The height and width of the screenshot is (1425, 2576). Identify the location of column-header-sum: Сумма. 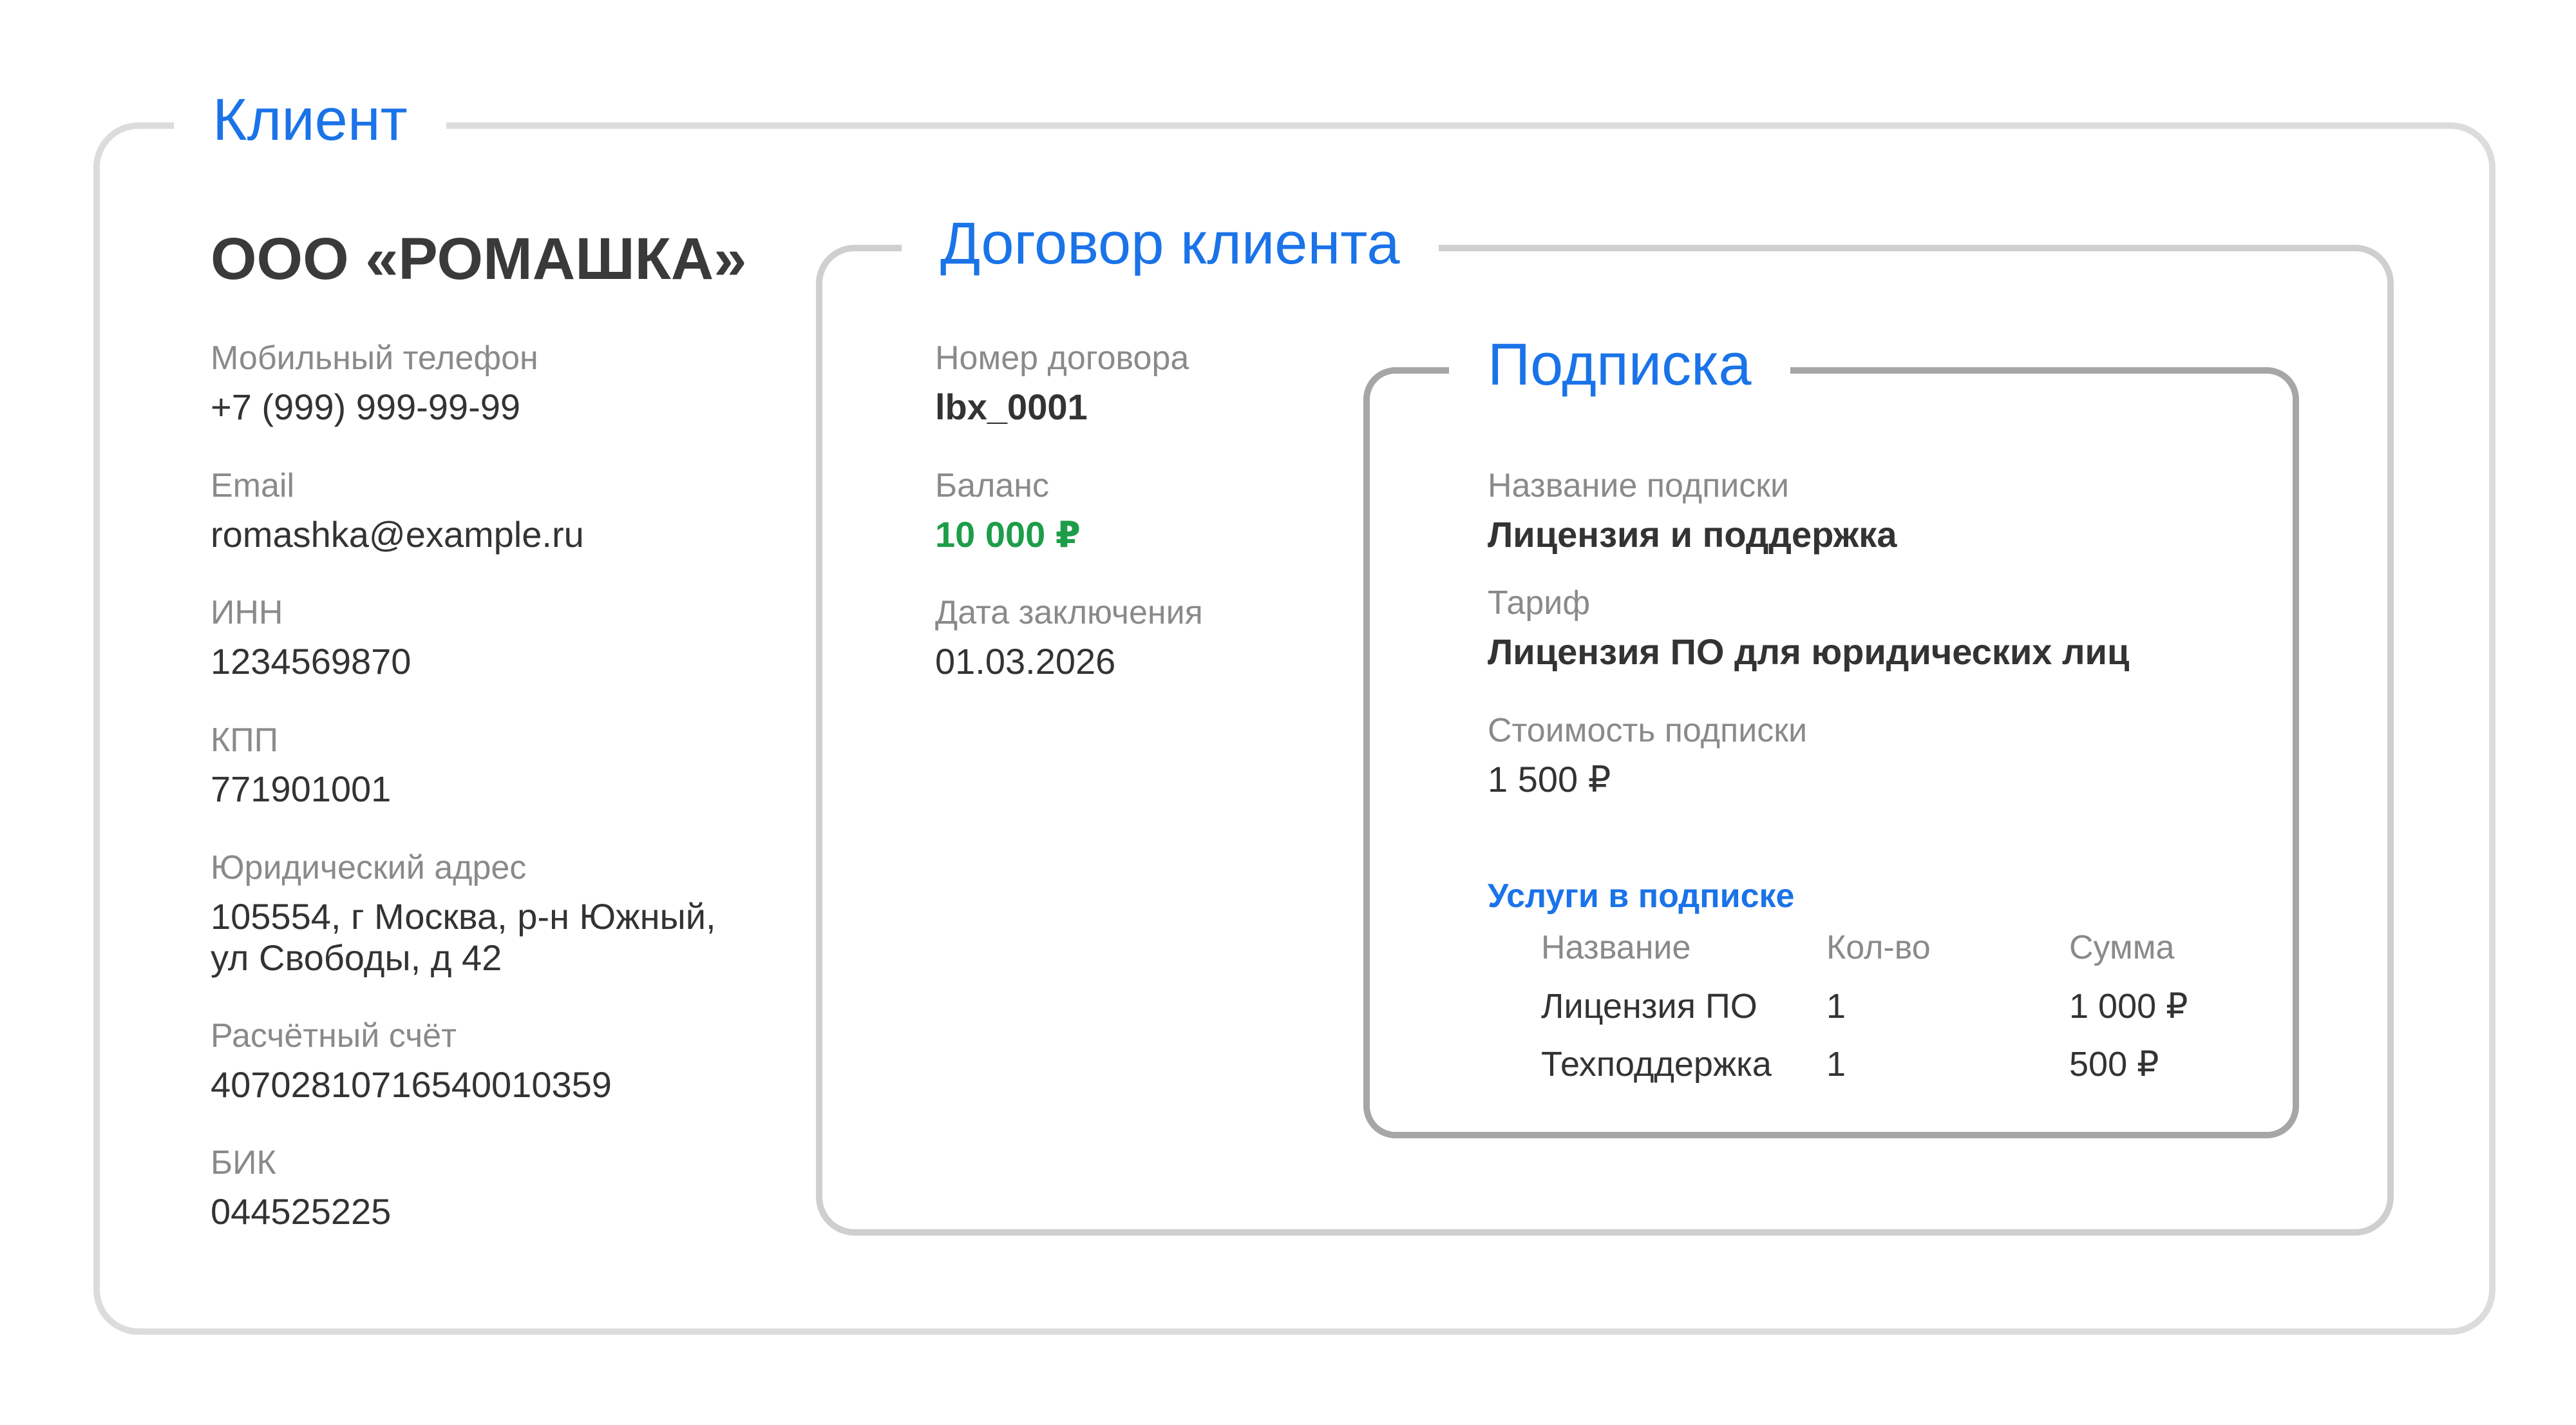
(2122, 948).